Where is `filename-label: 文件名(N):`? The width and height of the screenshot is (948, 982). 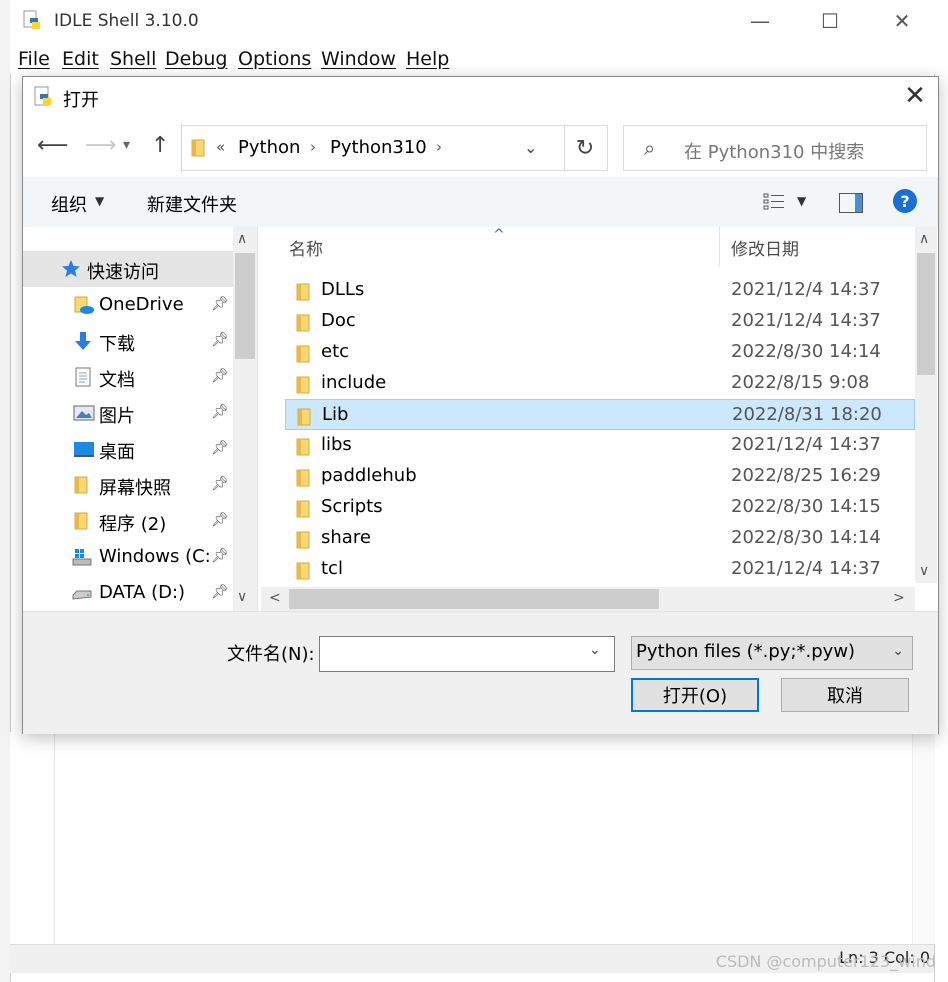 filename-label: 文件名(N): is located at coordinates (271, 654).